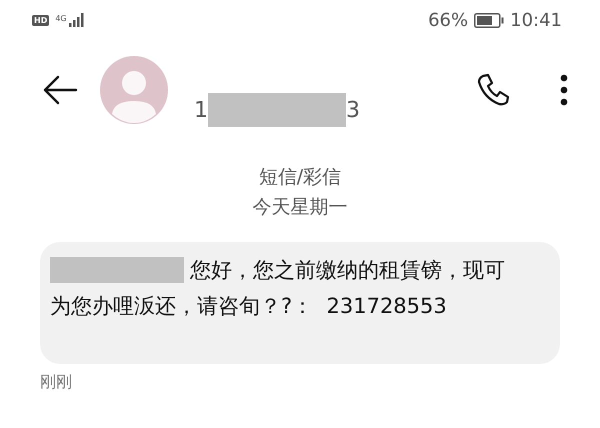 The width and height of the screenshot is (600, 428). Describe the element at coordinates (448, 20) in the screenshot. I see `battery-percent: 66%` at that location.